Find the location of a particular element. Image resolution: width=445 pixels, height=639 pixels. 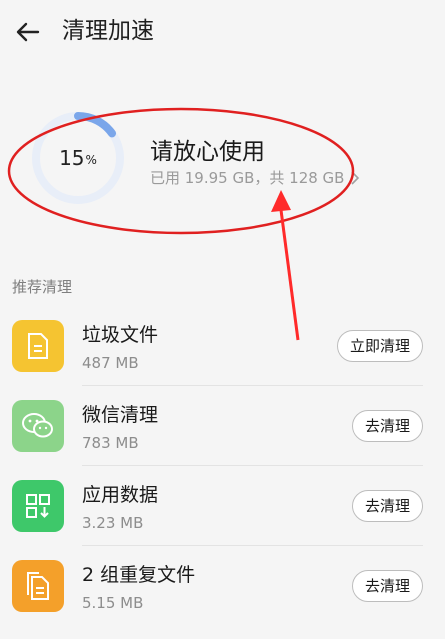

app-data-icon is located at coordinates (38, 506).